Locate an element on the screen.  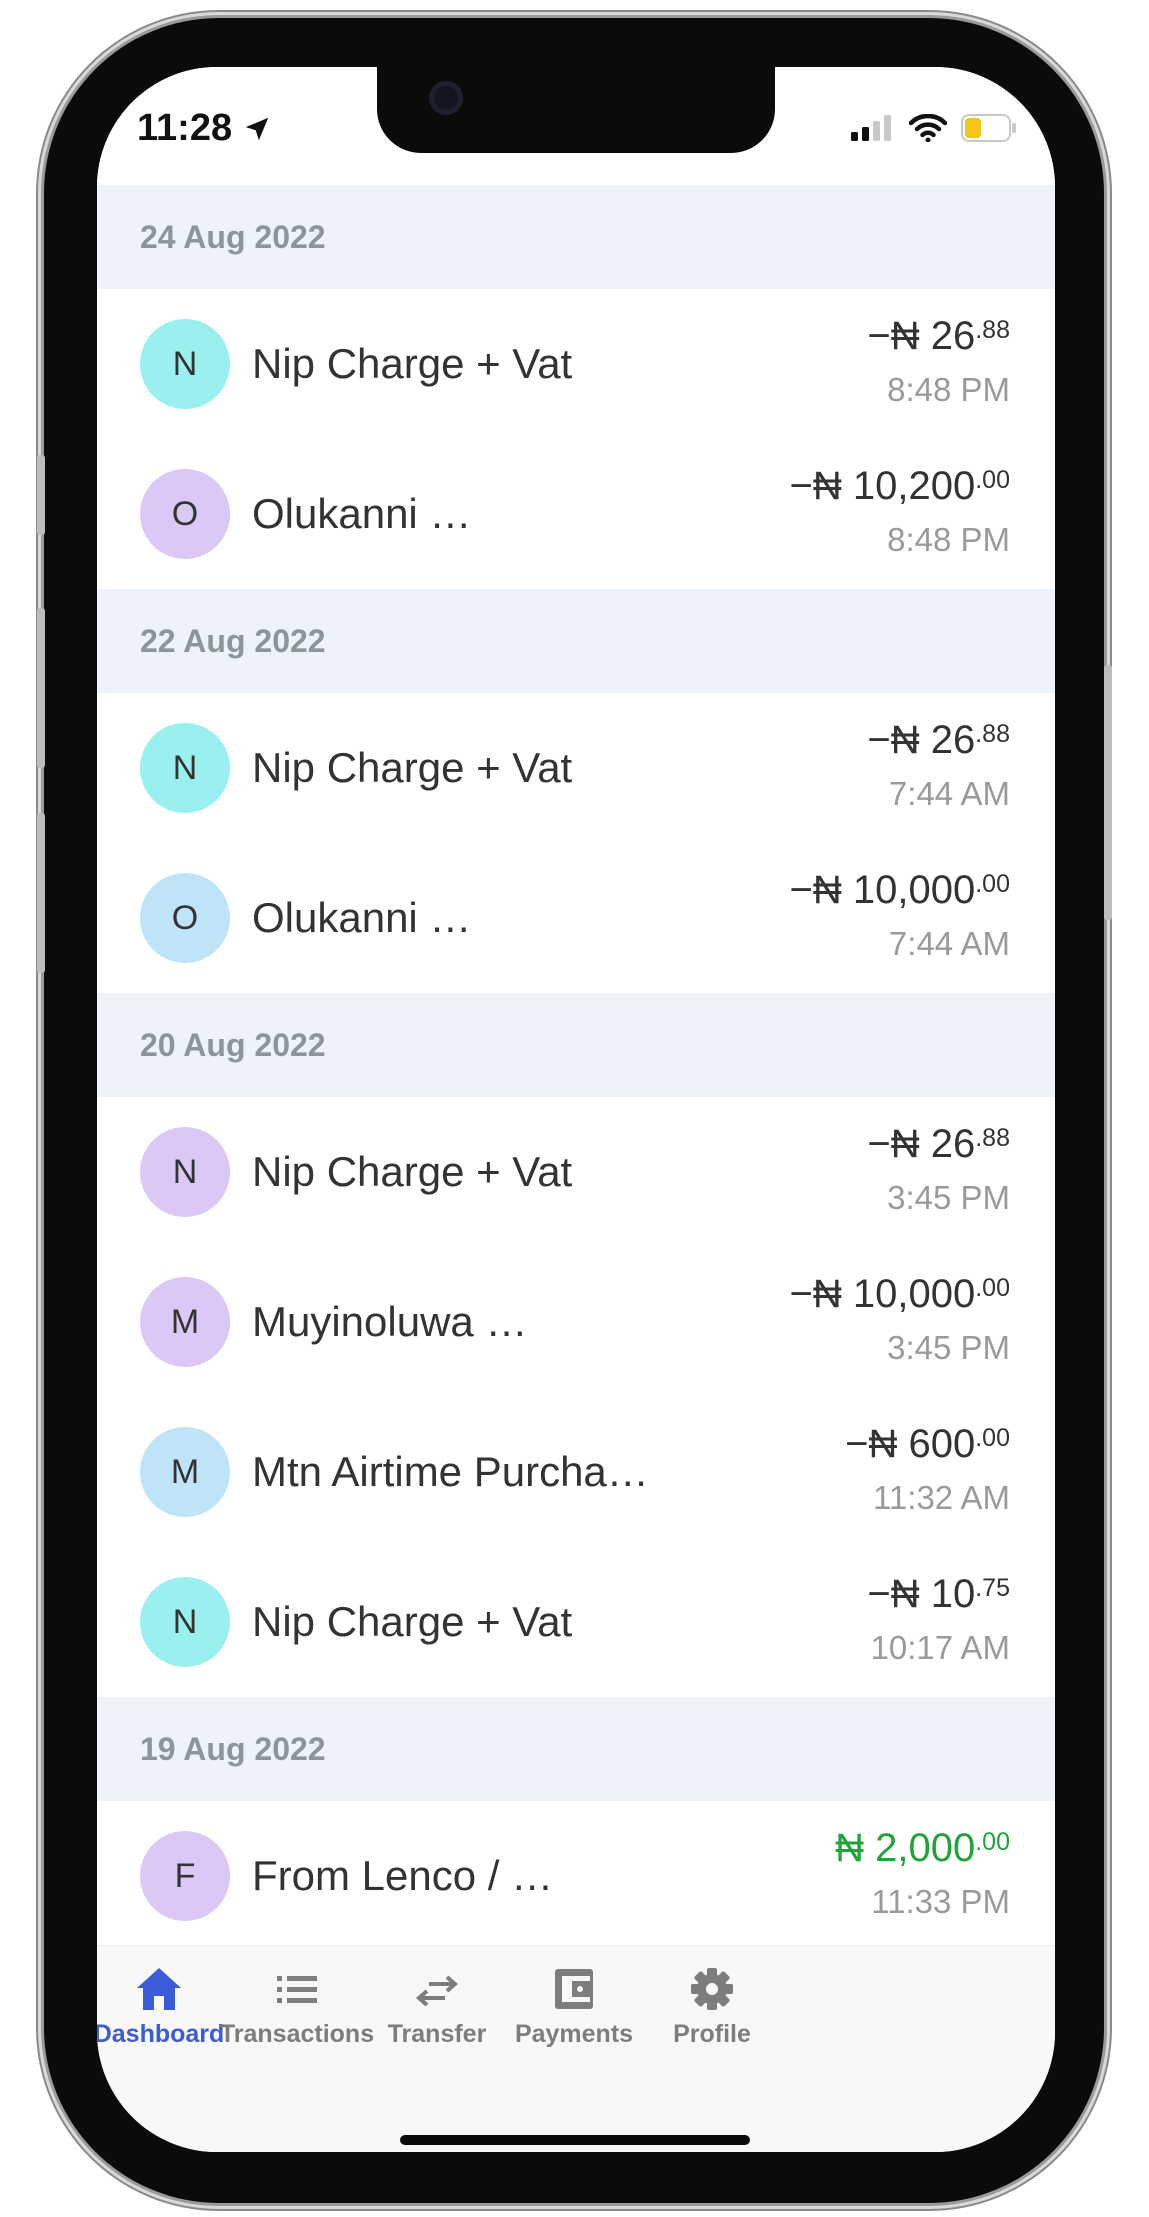
volume-down-button is located at coordinates (41, 893).